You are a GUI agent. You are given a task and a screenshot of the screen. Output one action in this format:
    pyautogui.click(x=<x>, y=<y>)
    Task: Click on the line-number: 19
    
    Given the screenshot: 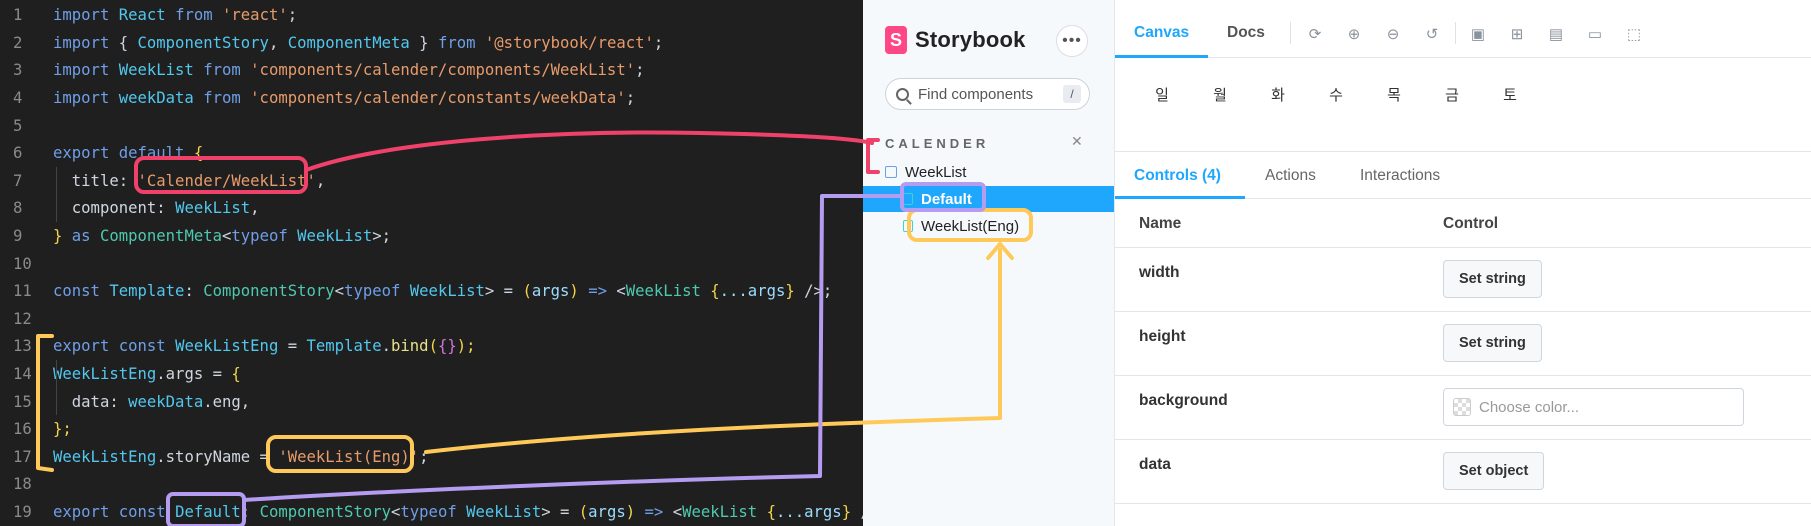 What is the action you would take?
    pyautogui.click(x=22, y=512)
    